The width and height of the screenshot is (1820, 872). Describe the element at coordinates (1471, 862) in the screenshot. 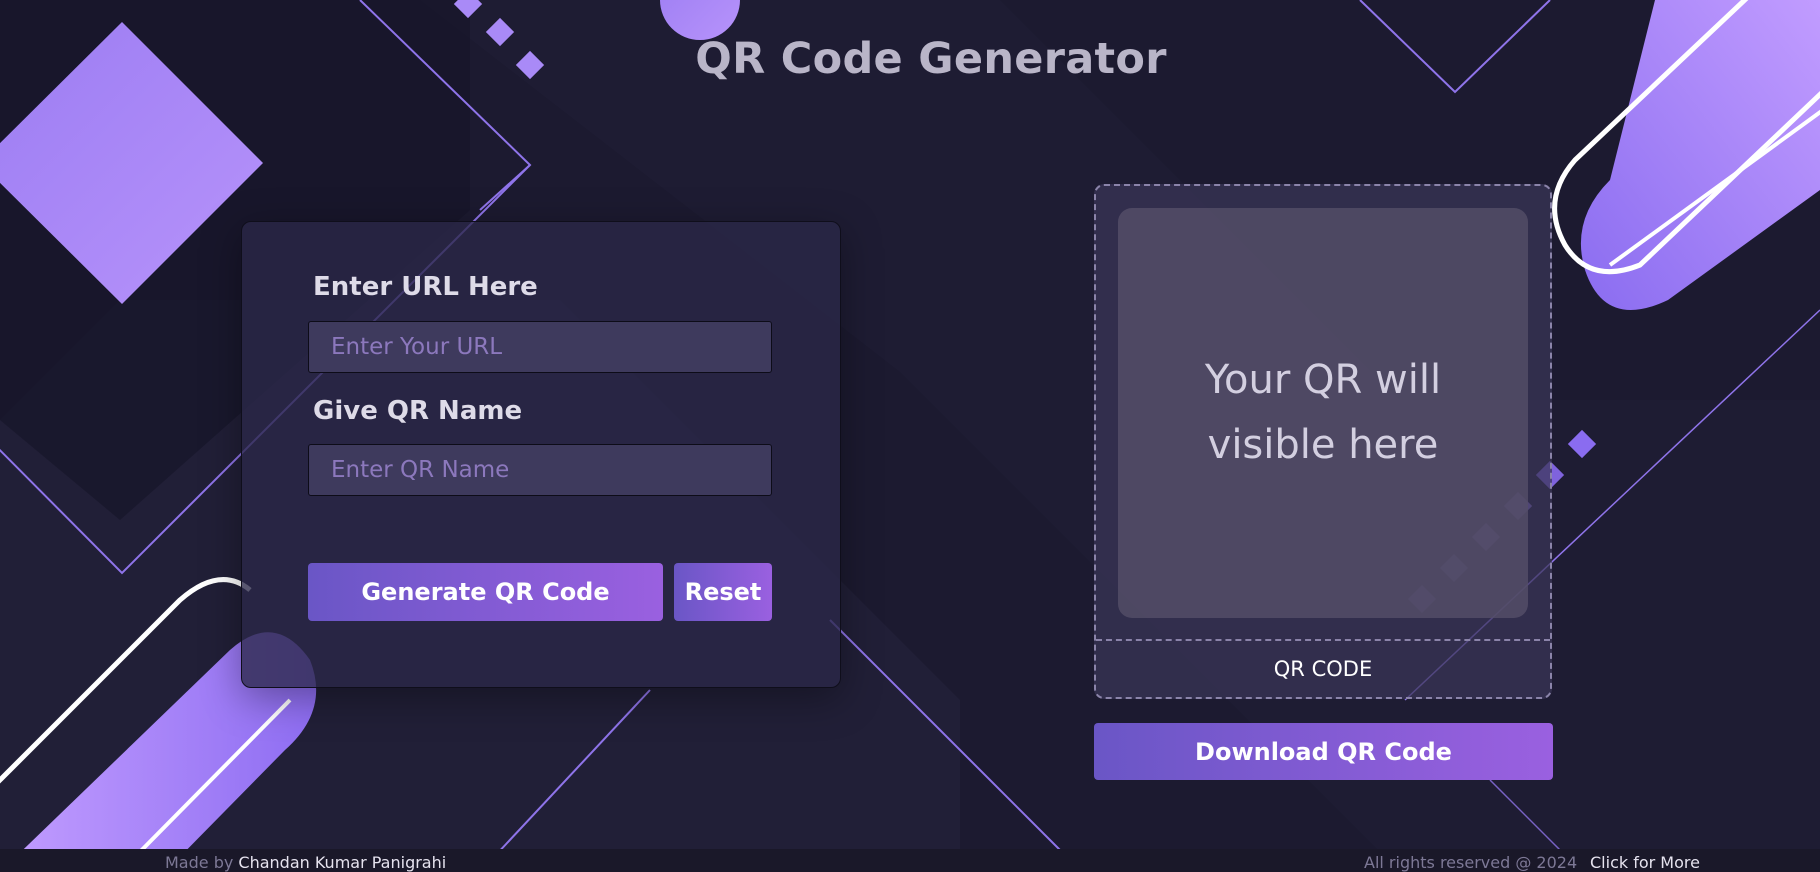

I see `footer-rights: All rights reserved @ 2024` at that location.